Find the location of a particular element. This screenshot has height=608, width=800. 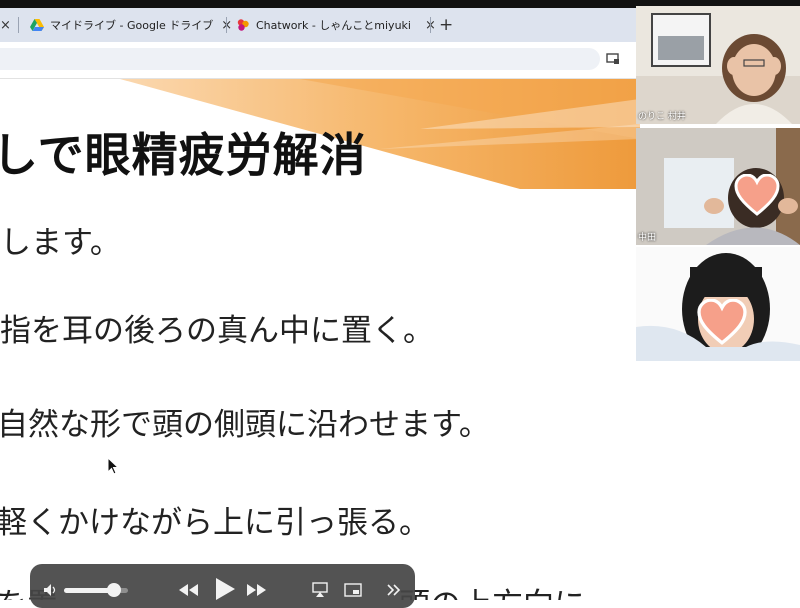

close-icon: × is located at coordinates (5, 25).